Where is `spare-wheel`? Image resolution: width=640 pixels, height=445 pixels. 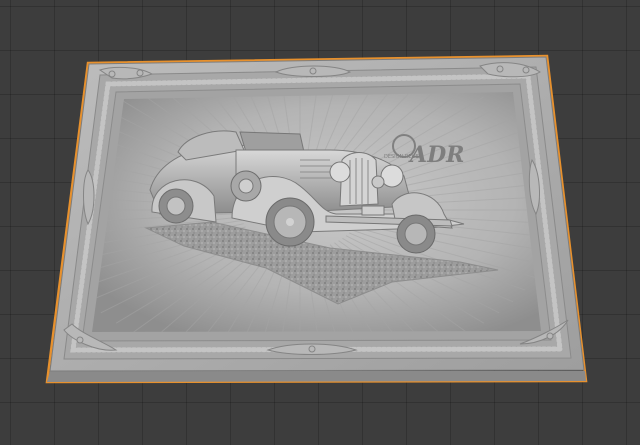
spare-wheel is located at coordinates (246, 186).